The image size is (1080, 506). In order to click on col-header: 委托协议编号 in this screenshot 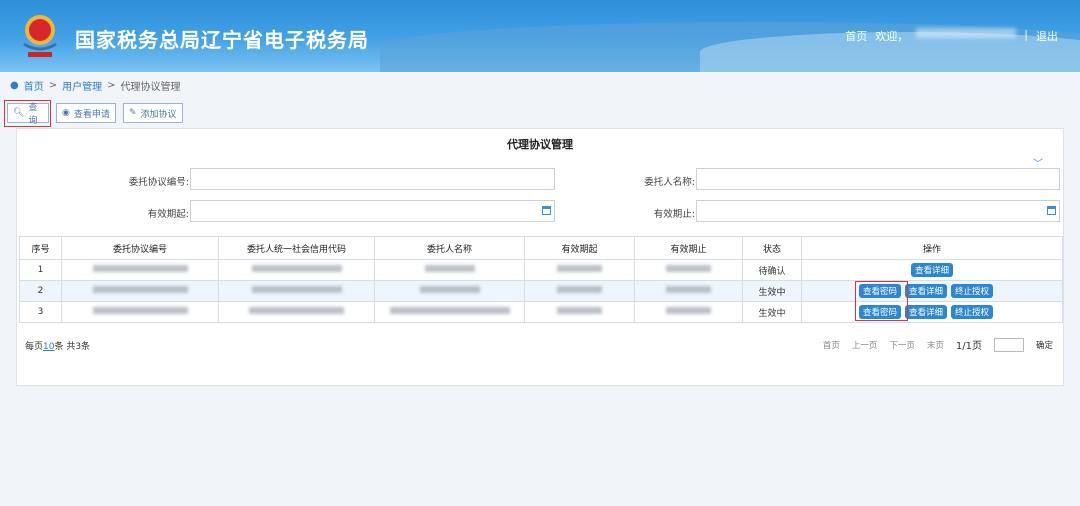, I will do `click(140, 248)`.